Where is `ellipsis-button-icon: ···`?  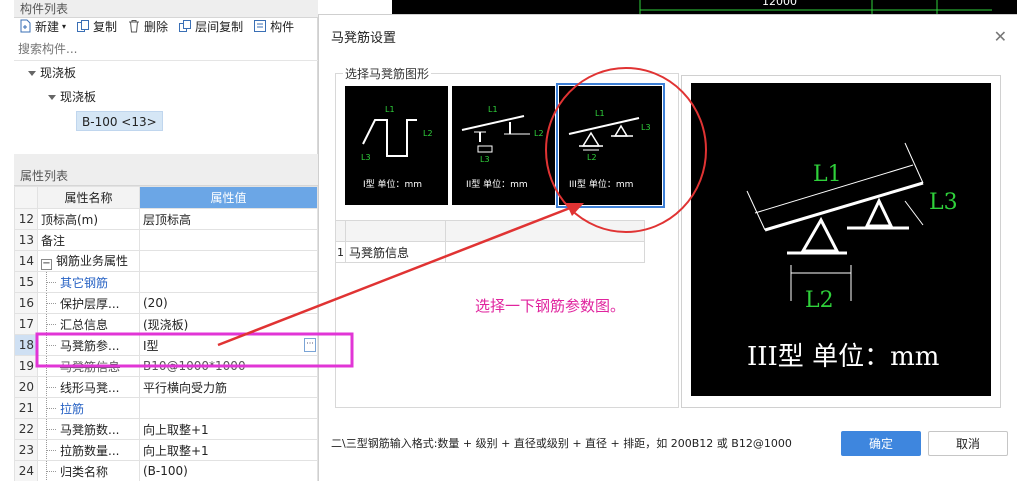
ellipsis-button-icon: ··· is located at coordinates (310, 345).